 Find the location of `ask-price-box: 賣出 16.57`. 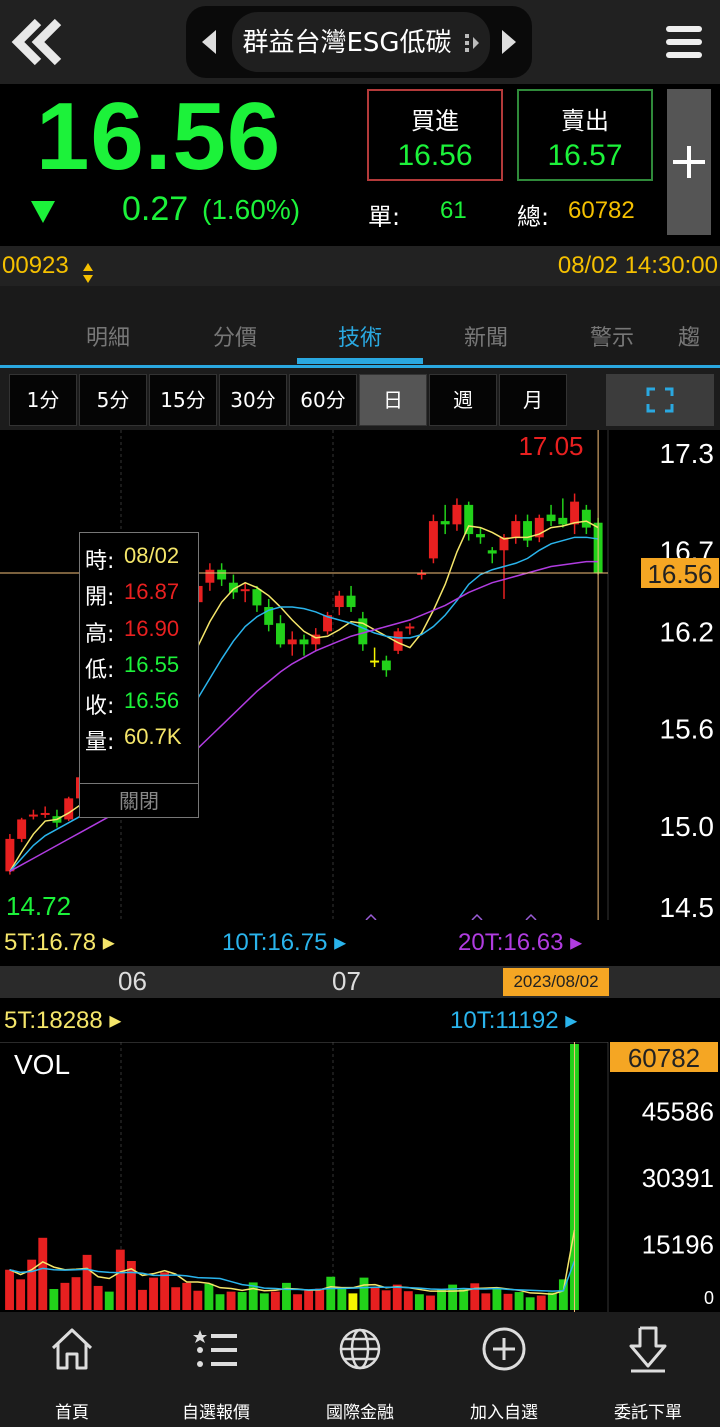

ask-price-box: 賣出 16.57 is located at coordinates (585, 135).